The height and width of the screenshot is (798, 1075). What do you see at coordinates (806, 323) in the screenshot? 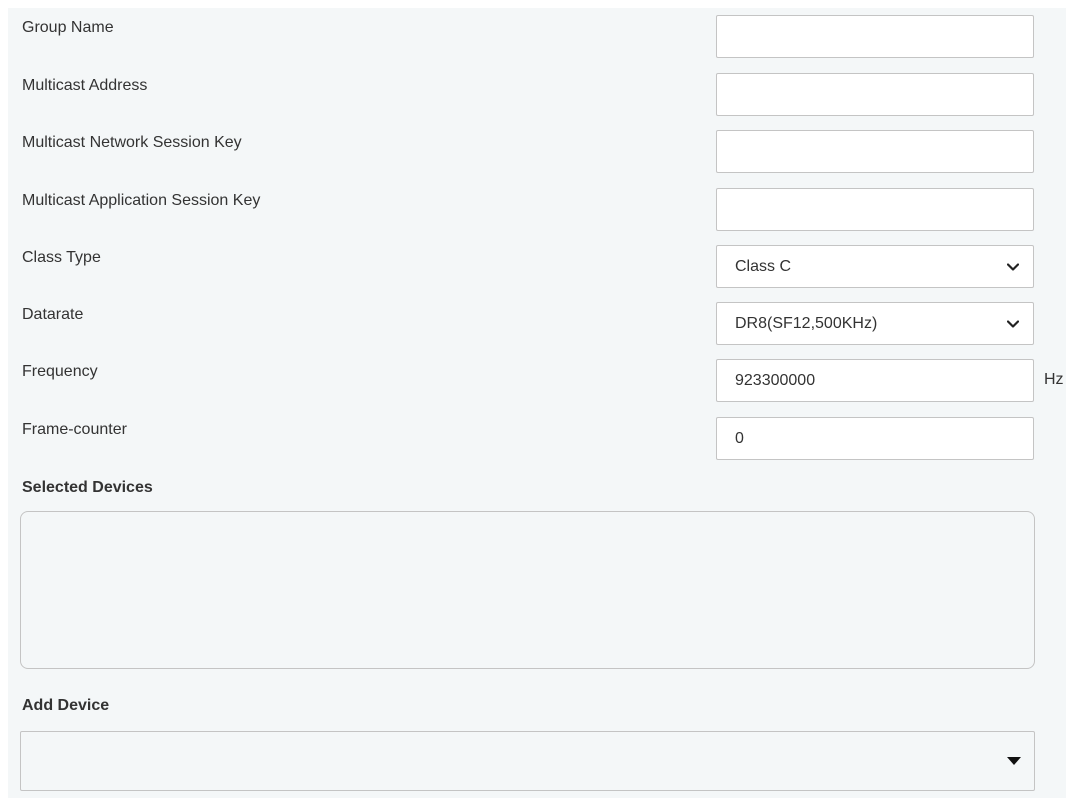
I see `datarate-value: DR8(SF12,500KHz)` at bounding box center [806, 323].